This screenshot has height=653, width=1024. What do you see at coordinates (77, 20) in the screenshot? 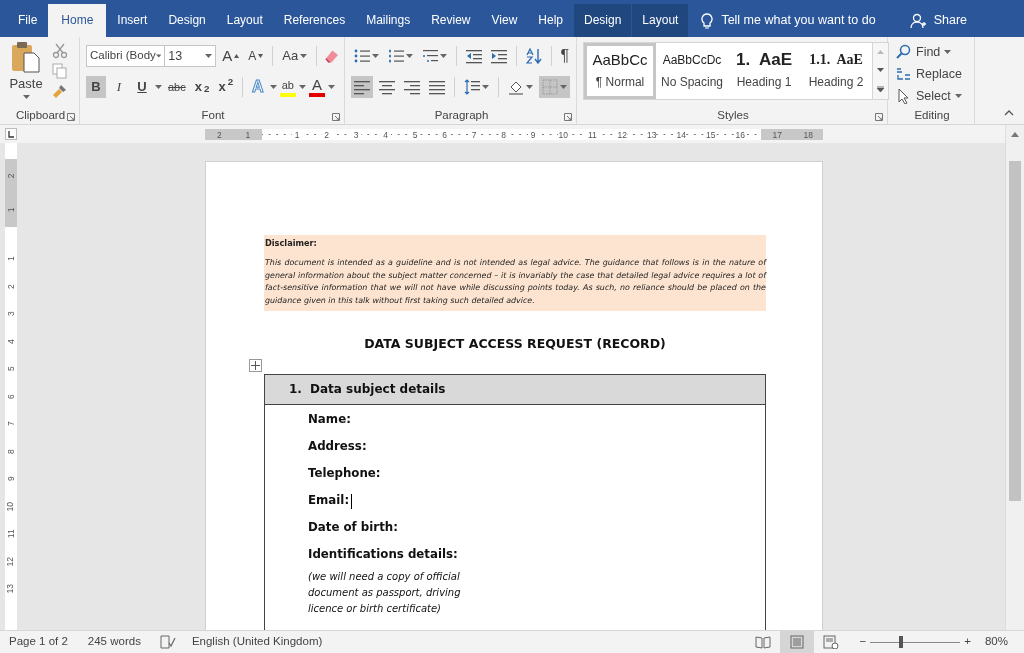
I see `ribbon-tab: Home` at bounding box center [77, 20].